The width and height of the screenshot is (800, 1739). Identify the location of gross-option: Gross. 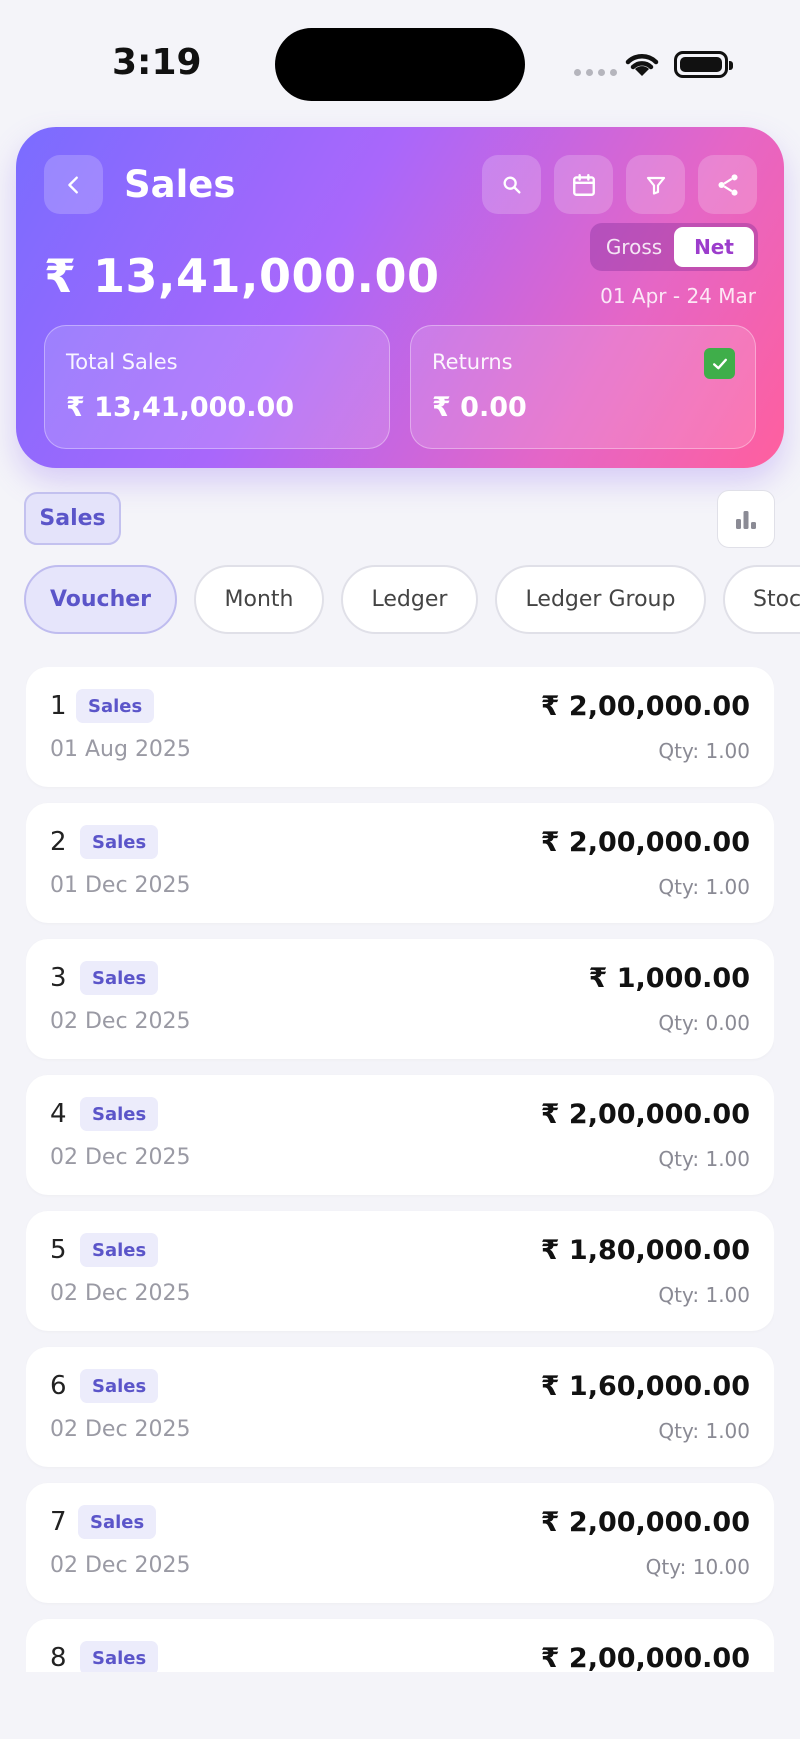
(634, 247).